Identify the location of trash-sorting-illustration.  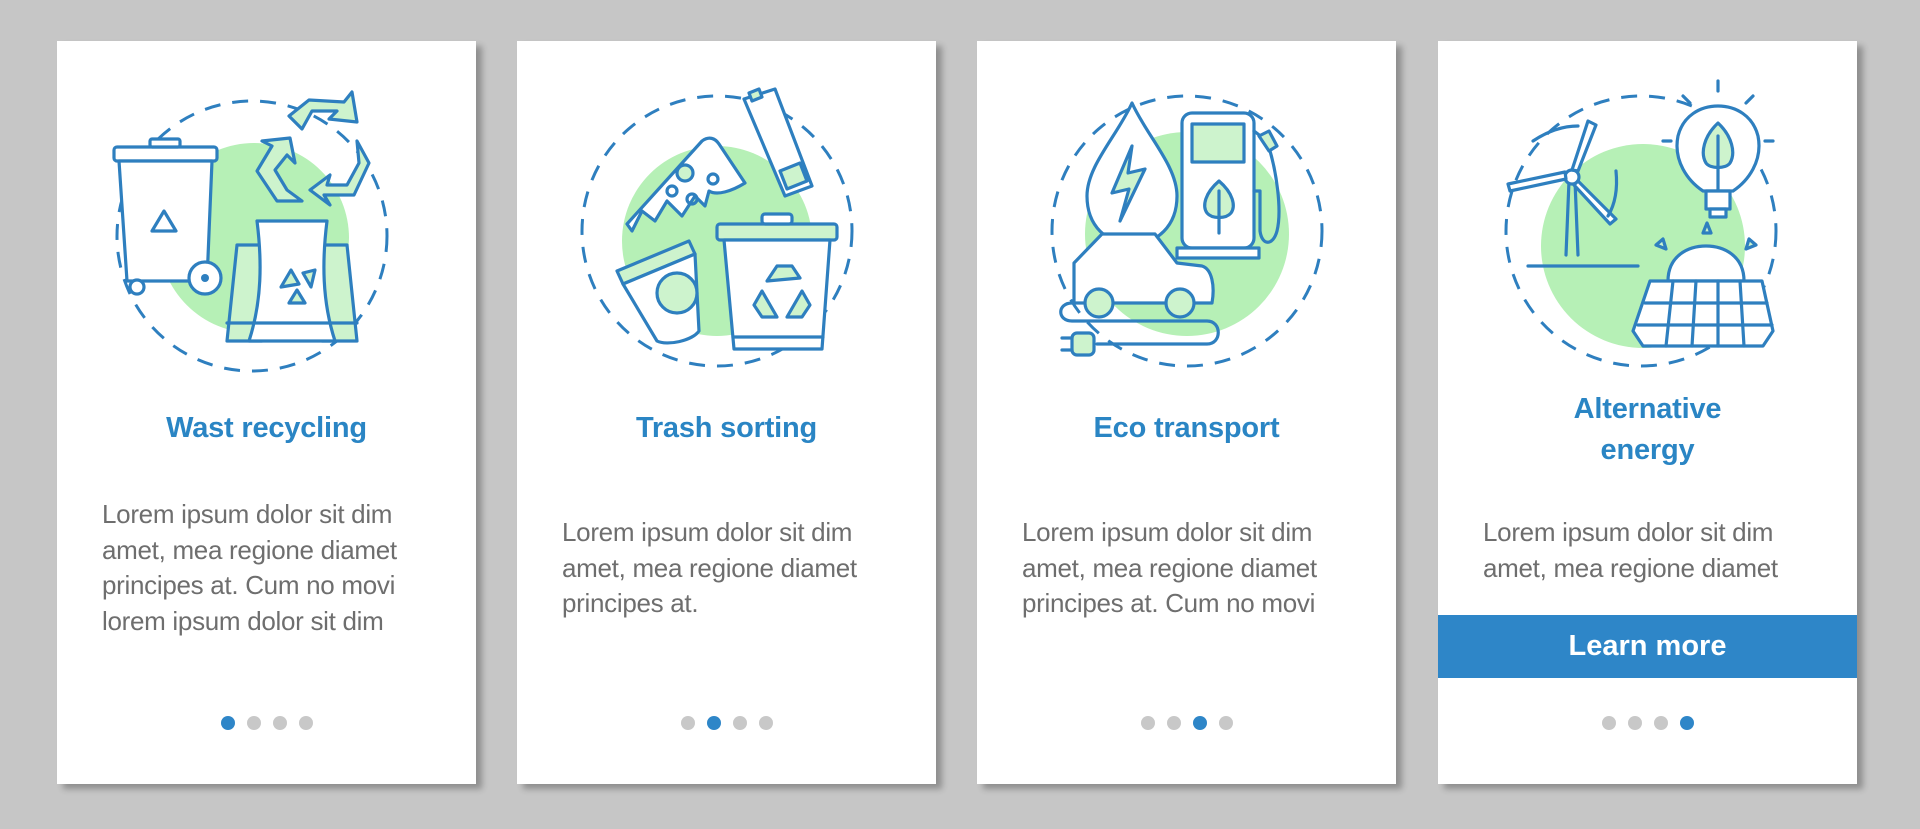
(726, 221).